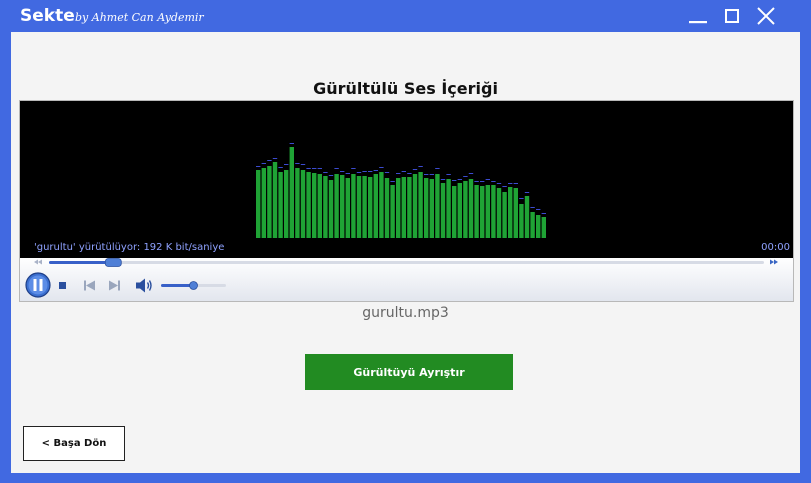 This screenshot has height=483, width=811. What do you see at coordinates (114, 285) in the screenshot?
I see `next-icon` at bounding box center [114, 285].